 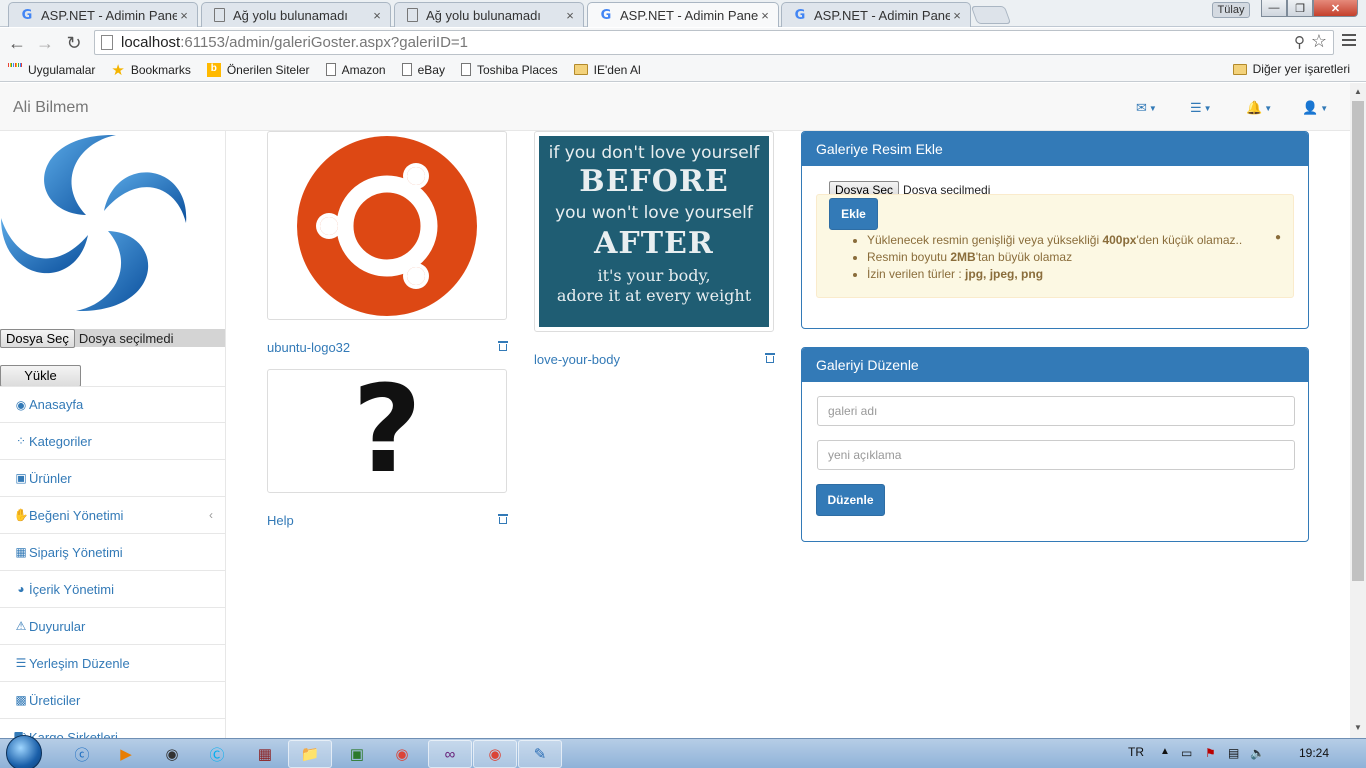 What do you see at coordinates (577, 359) in the screenshot?
I see `gallery-caption: love-your-body` at bounding box center [577, 359].